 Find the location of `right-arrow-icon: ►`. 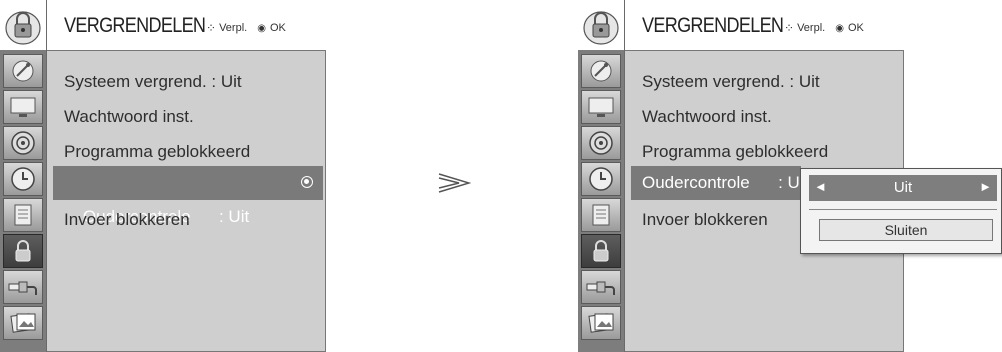

right-arrow-icon: ► is located at coordinates (985, 186).